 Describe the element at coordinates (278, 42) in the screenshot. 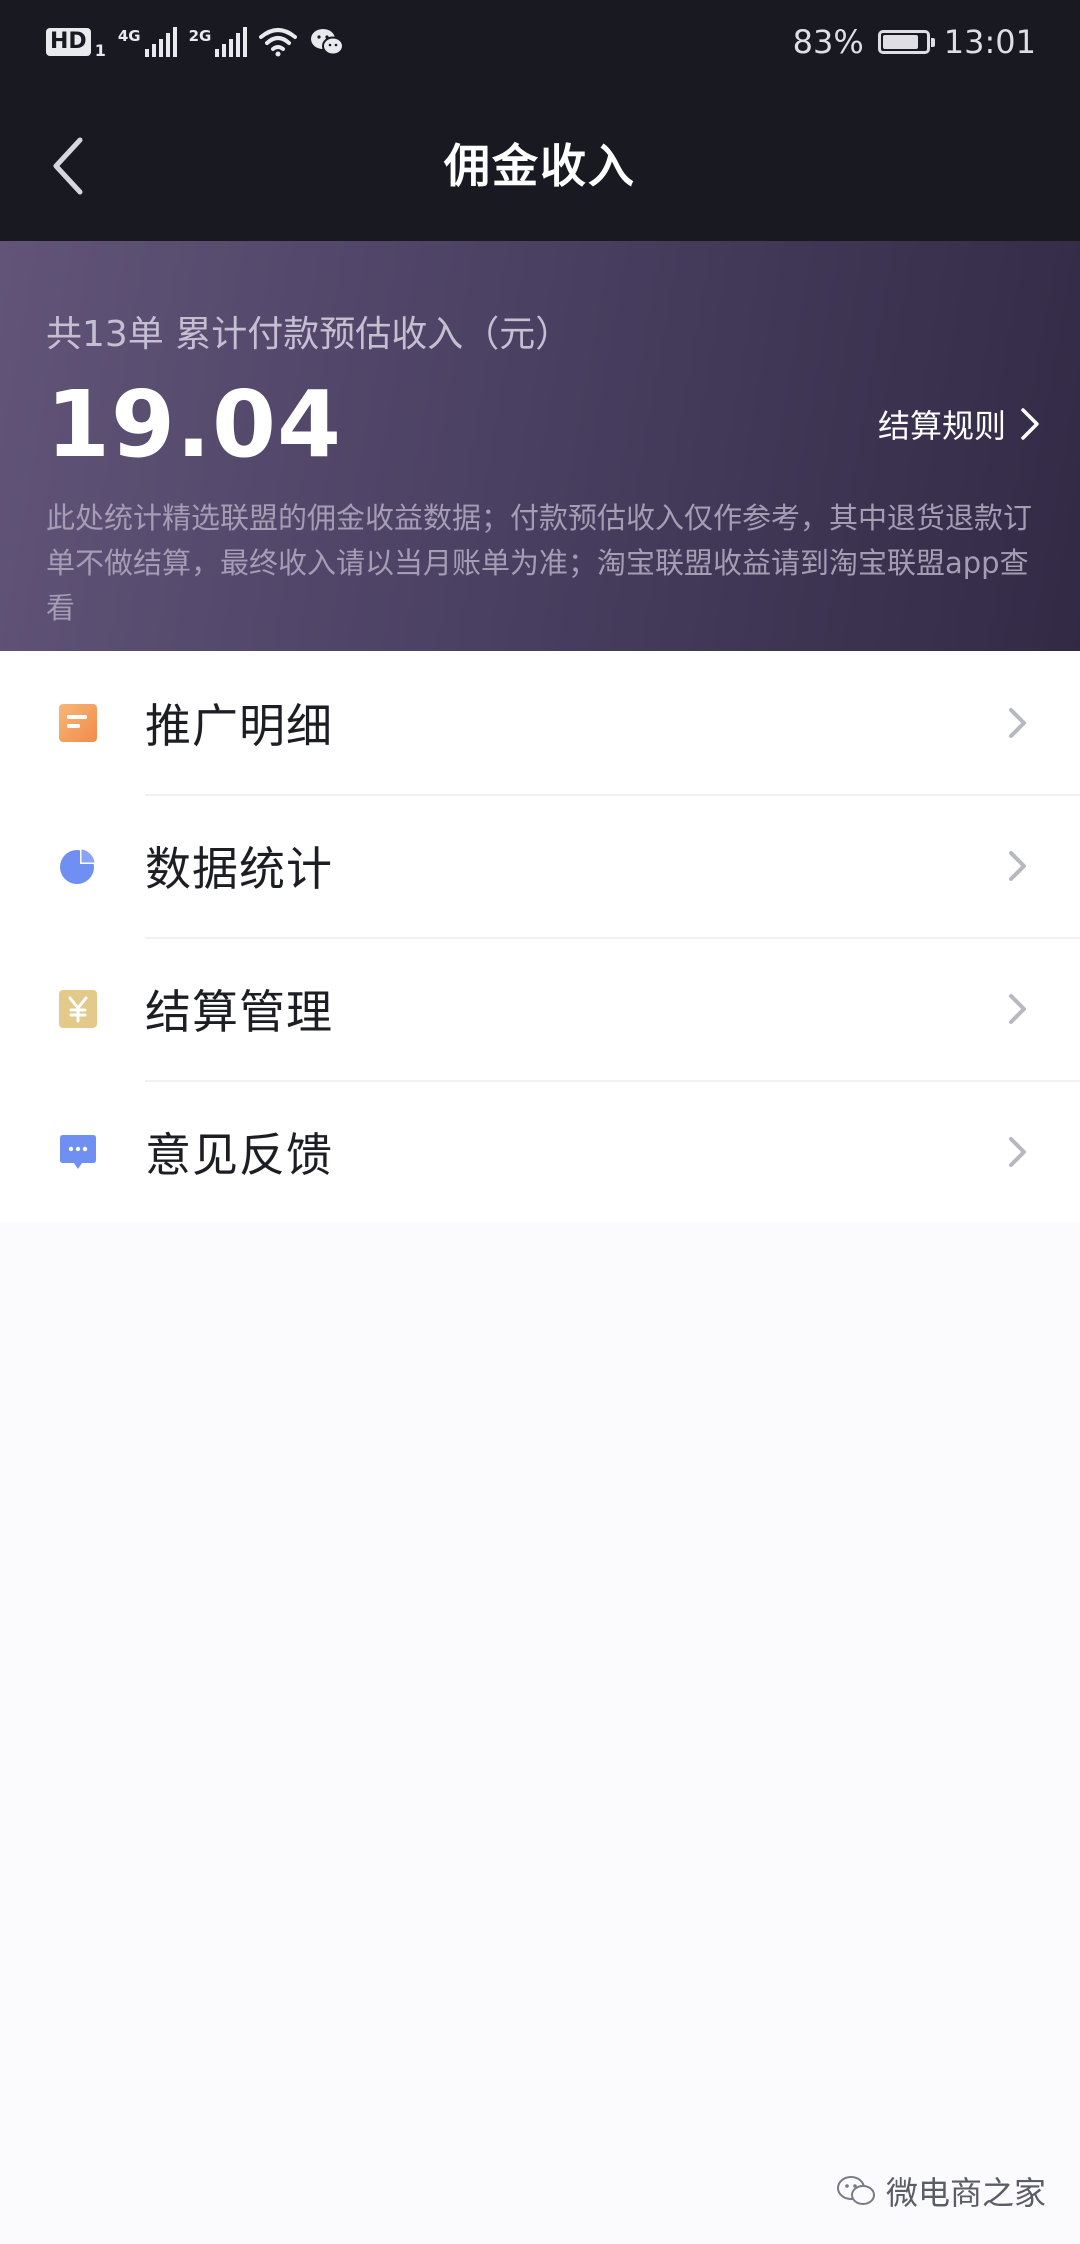

I see `wifi-icon` at that location.